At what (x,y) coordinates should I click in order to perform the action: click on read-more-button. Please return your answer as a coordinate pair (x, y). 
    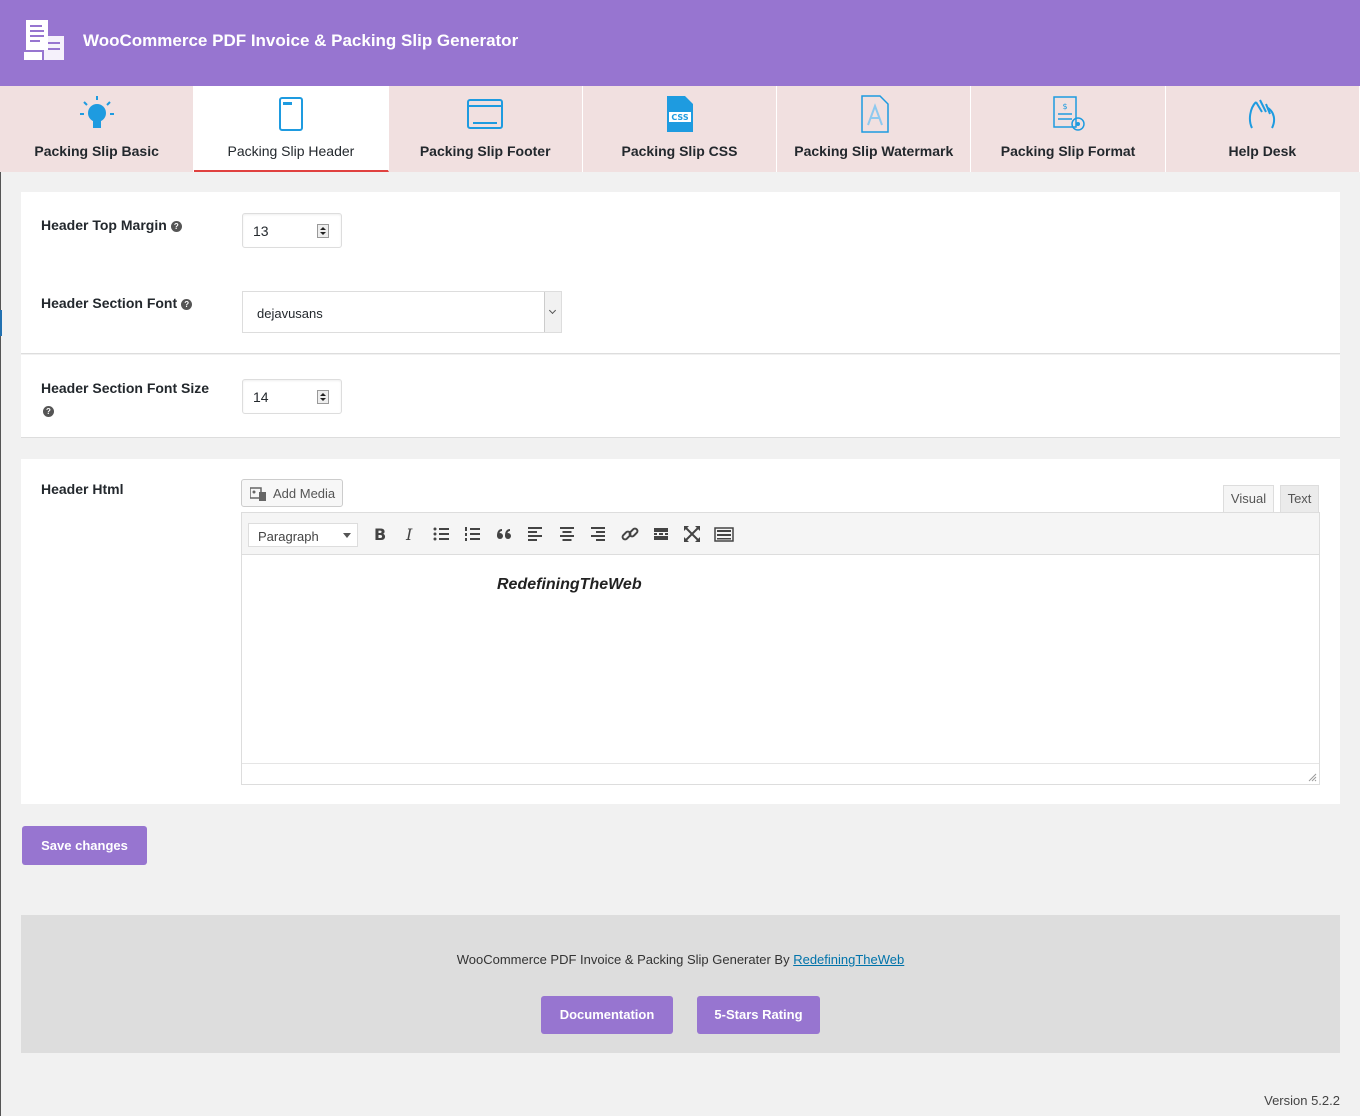
    Looking at the image, I should click on (661, 534).